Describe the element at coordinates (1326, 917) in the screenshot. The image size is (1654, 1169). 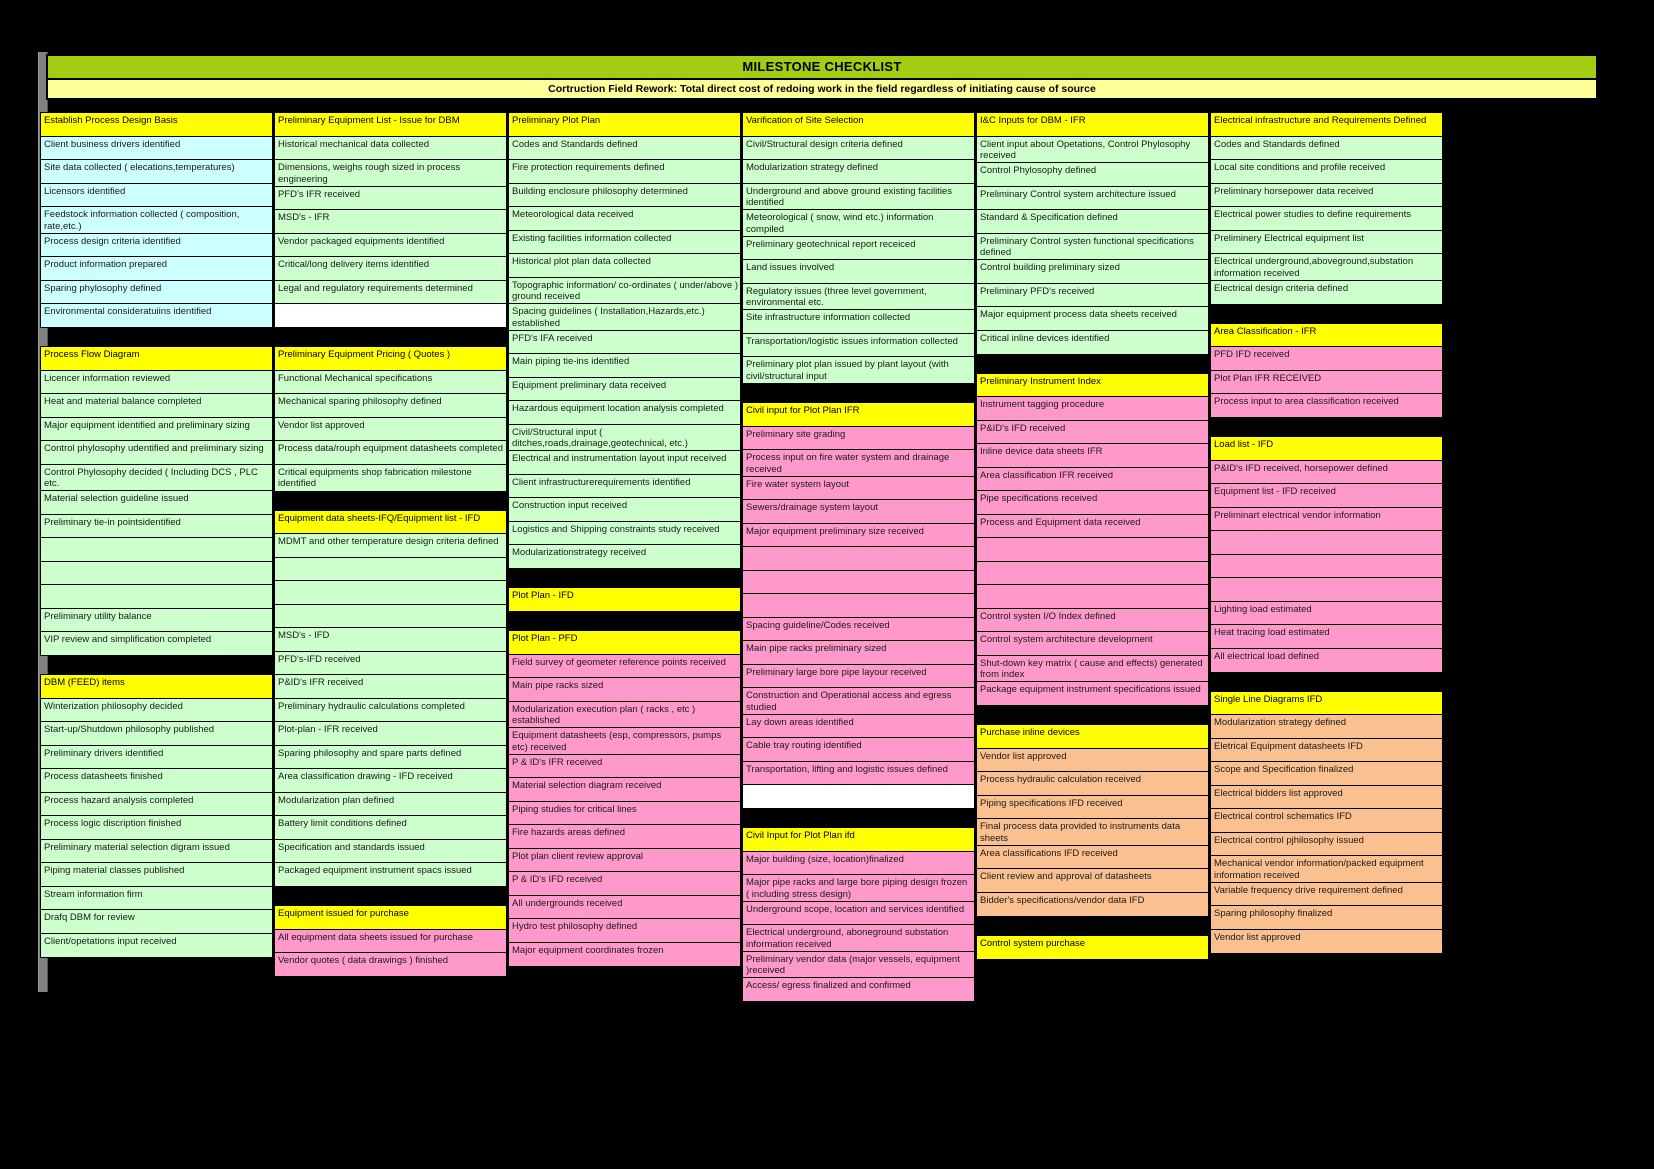
I see `checklist-item: Sparing philosophy finalized` at that location.